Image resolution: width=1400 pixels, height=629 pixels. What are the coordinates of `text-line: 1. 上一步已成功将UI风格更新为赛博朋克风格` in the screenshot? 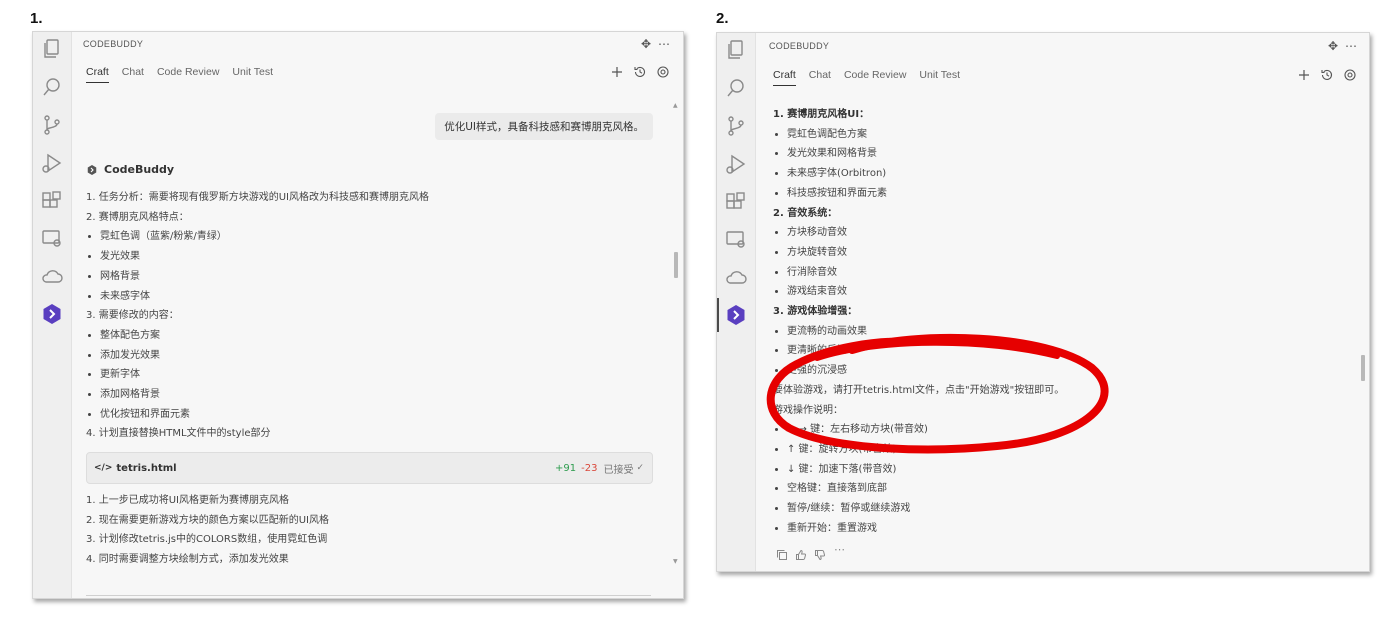 It's located at (187, 500).